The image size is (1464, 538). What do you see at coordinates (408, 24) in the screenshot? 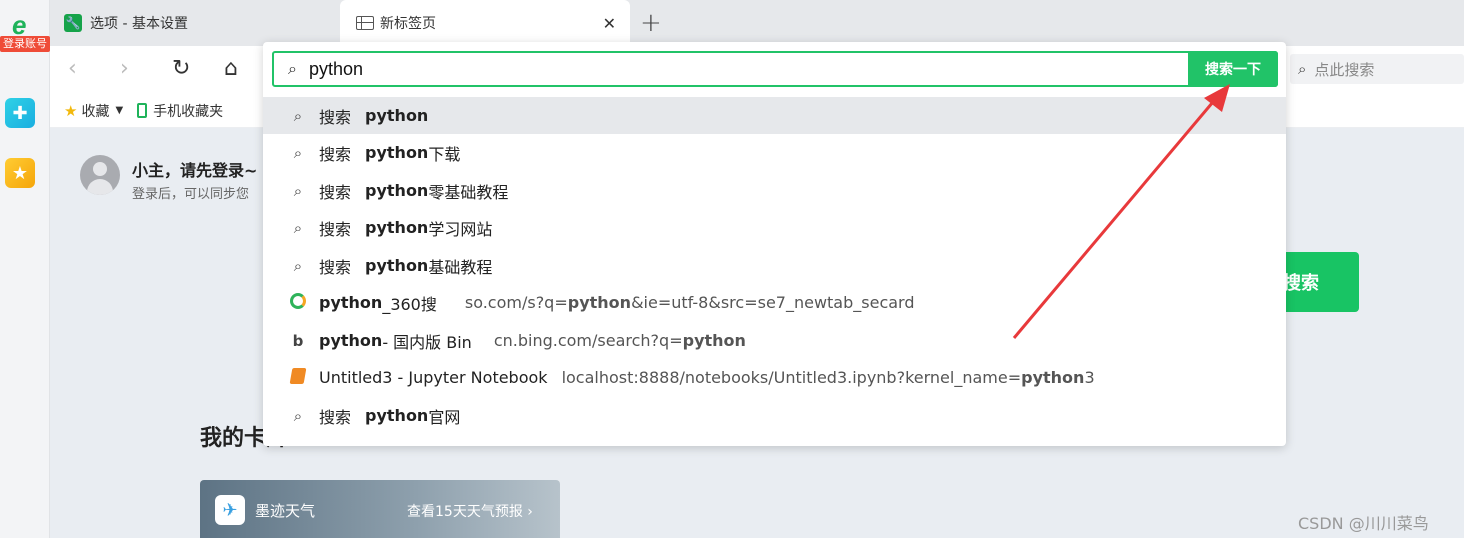
I see `tab-new-tab-title: 新标签页` at bounding box center [408, 24].